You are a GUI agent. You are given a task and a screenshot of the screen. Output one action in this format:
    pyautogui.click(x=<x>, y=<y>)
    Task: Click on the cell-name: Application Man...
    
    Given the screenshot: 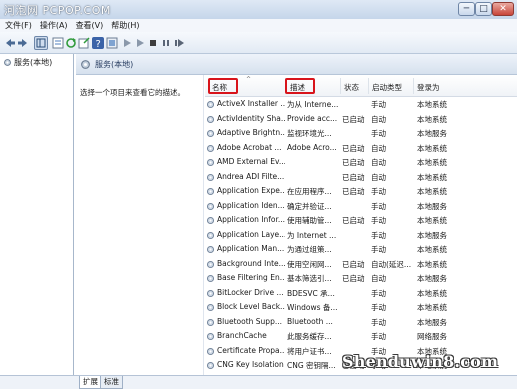 What is the action you would take?
    pyautogui.click(x=251, y=248)
    